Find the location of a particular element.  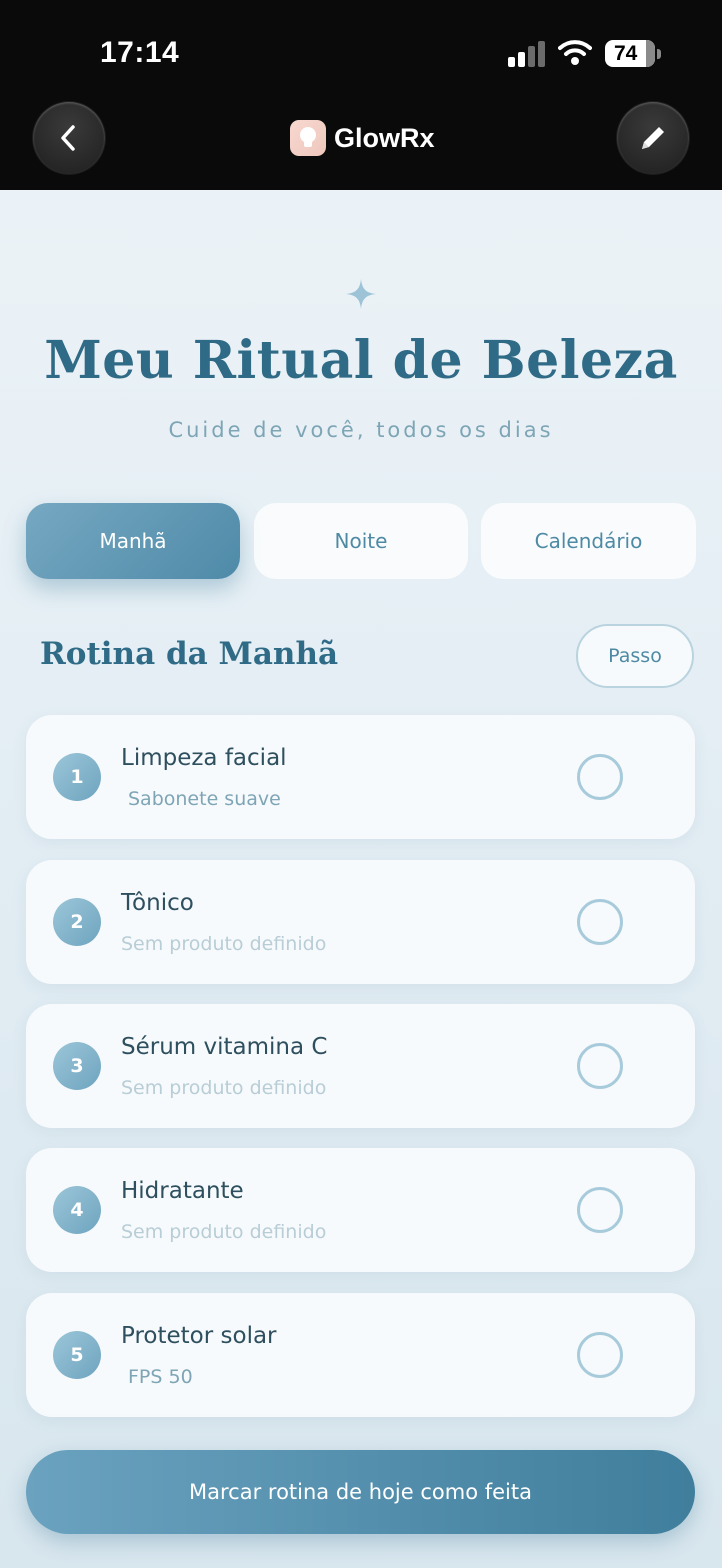

battery-indicator: 74 is located at coordinates (633, 53).